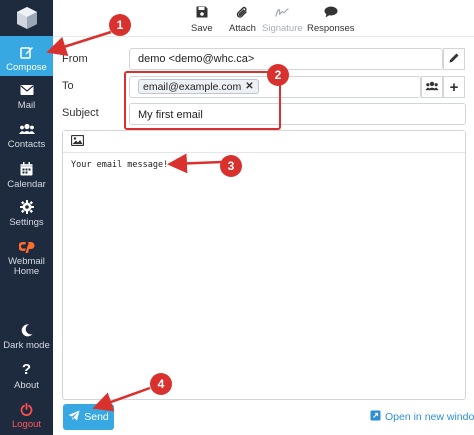 The image size is (474, 435). I want to click on sidebar-item-label: Logout, so click(26, 424).